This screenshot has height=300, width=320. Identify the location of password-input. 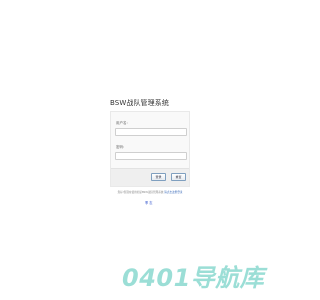
(151, 156).